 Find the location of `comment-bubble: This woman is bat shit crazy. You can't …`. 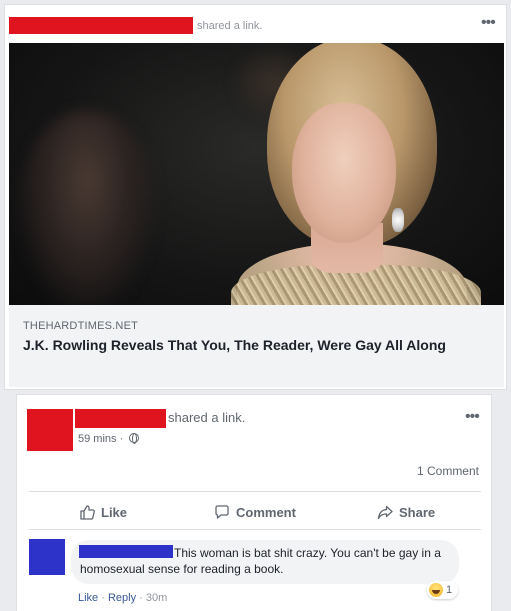

comment-bubble: This woman is bat shit crazy. You can't … is located at coordinates (265, 562).